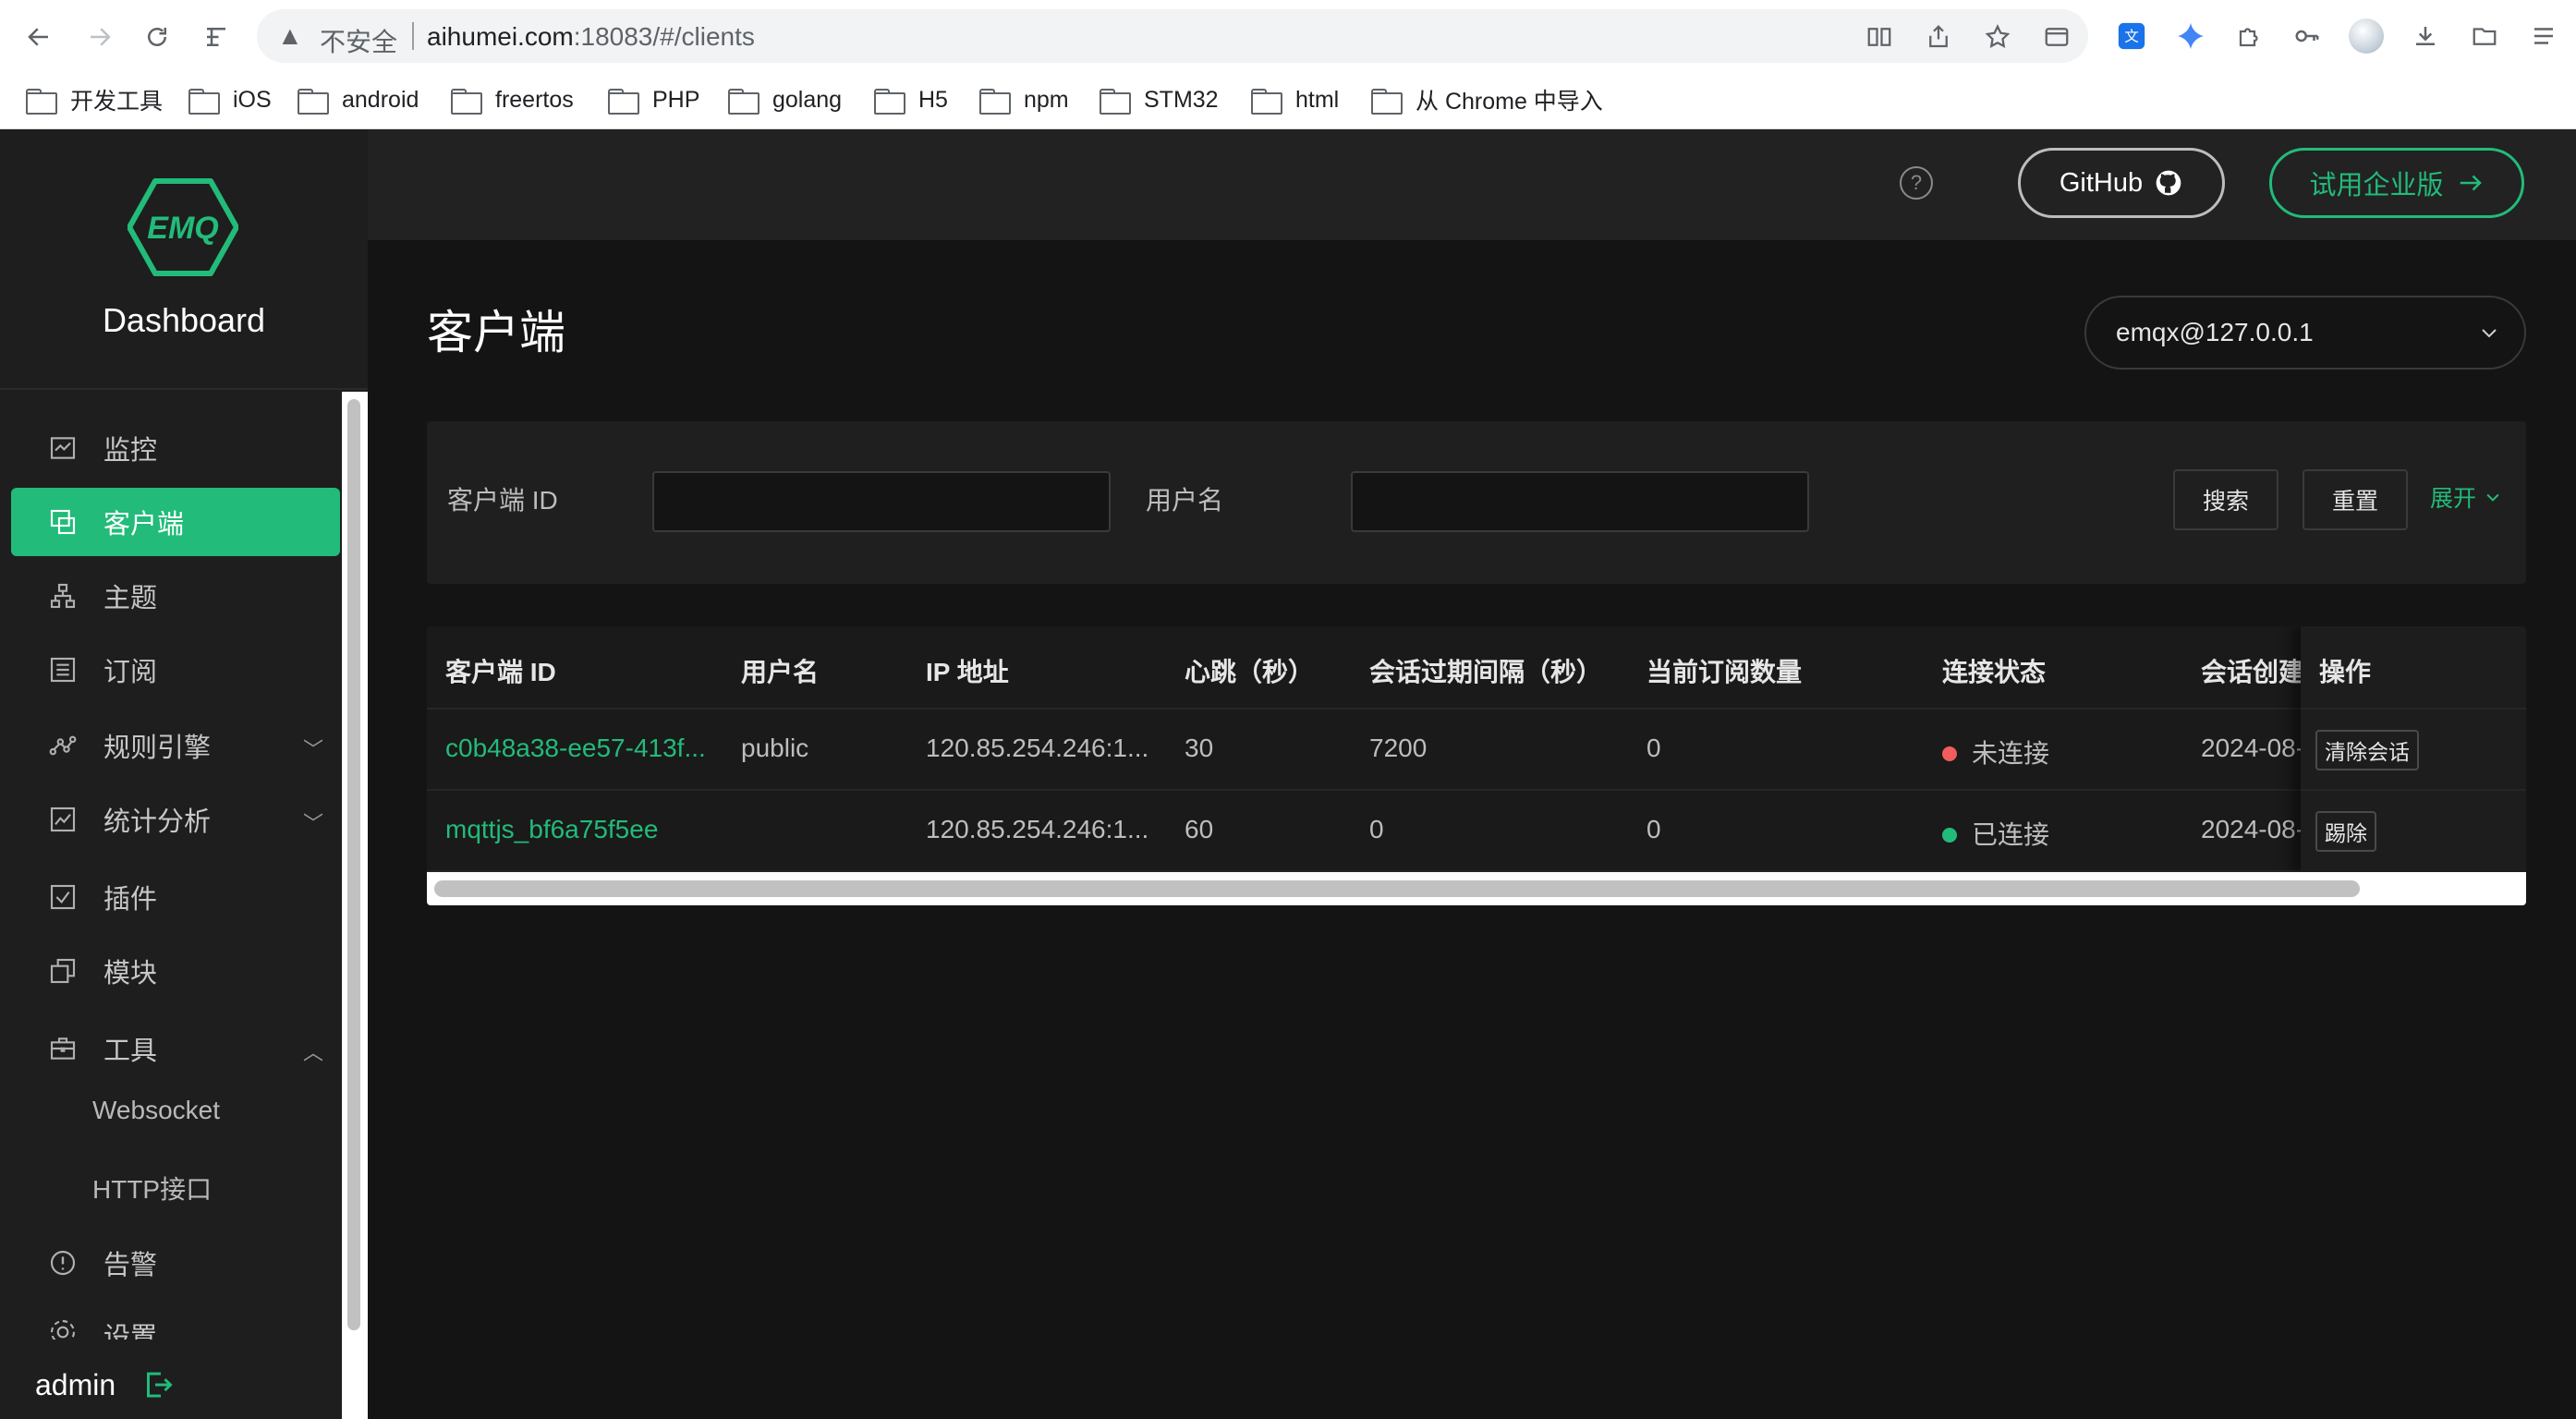  I want to click on bookmark-folder: golang, so click(785, 99).